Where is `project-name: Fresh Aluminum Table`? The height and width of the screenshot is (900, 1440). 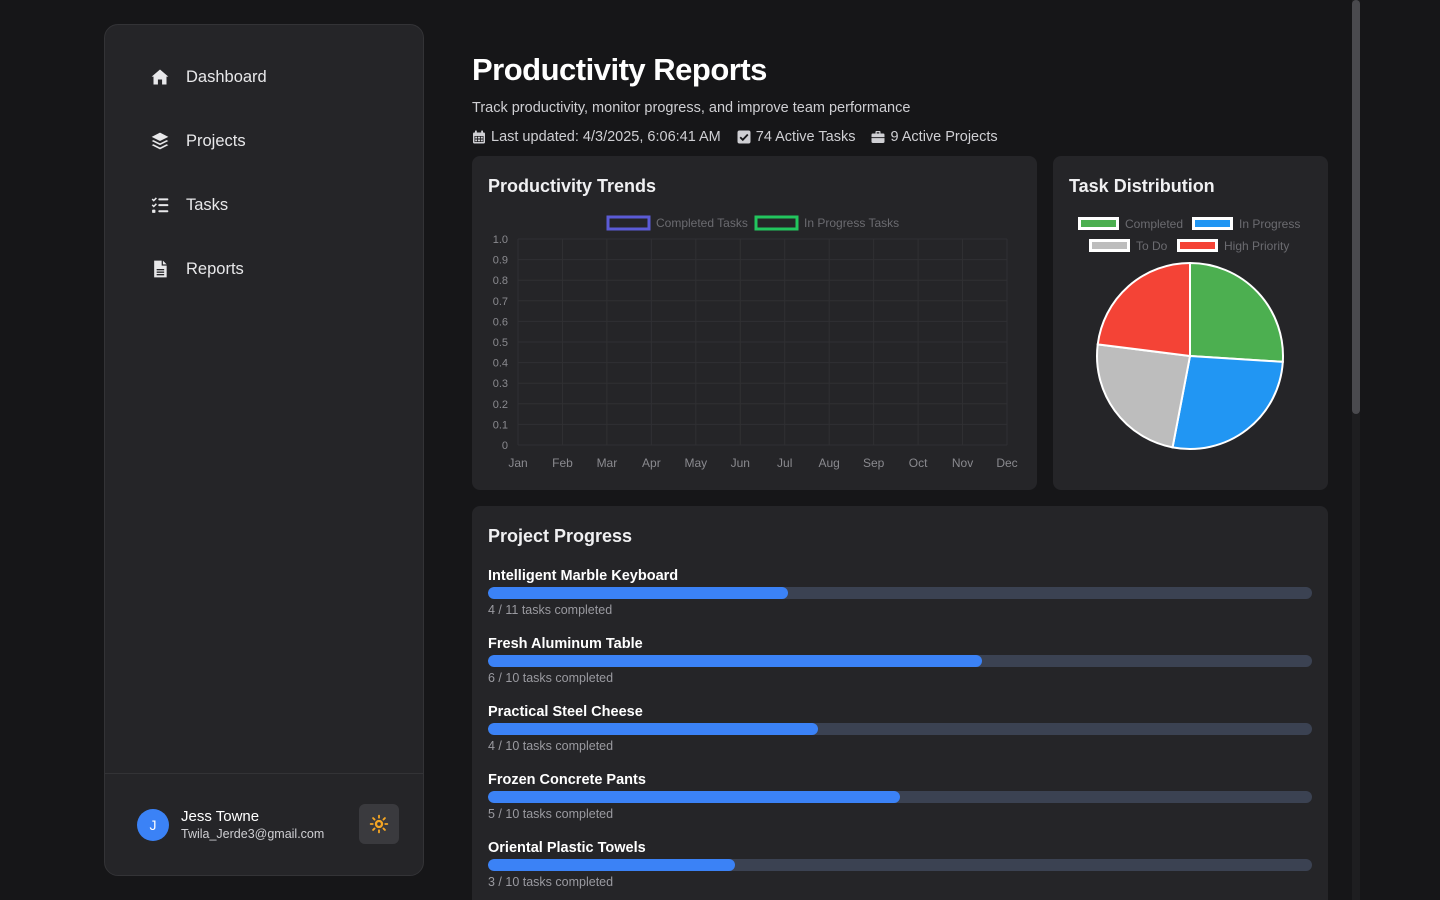 project-name: Fresh Aluminum Table is located at coordinates (565, 644).